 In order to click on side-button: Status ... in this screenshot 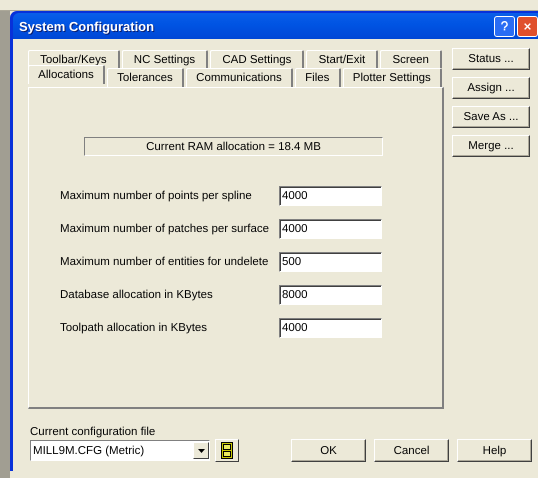, I will do `click(491, 59)`.